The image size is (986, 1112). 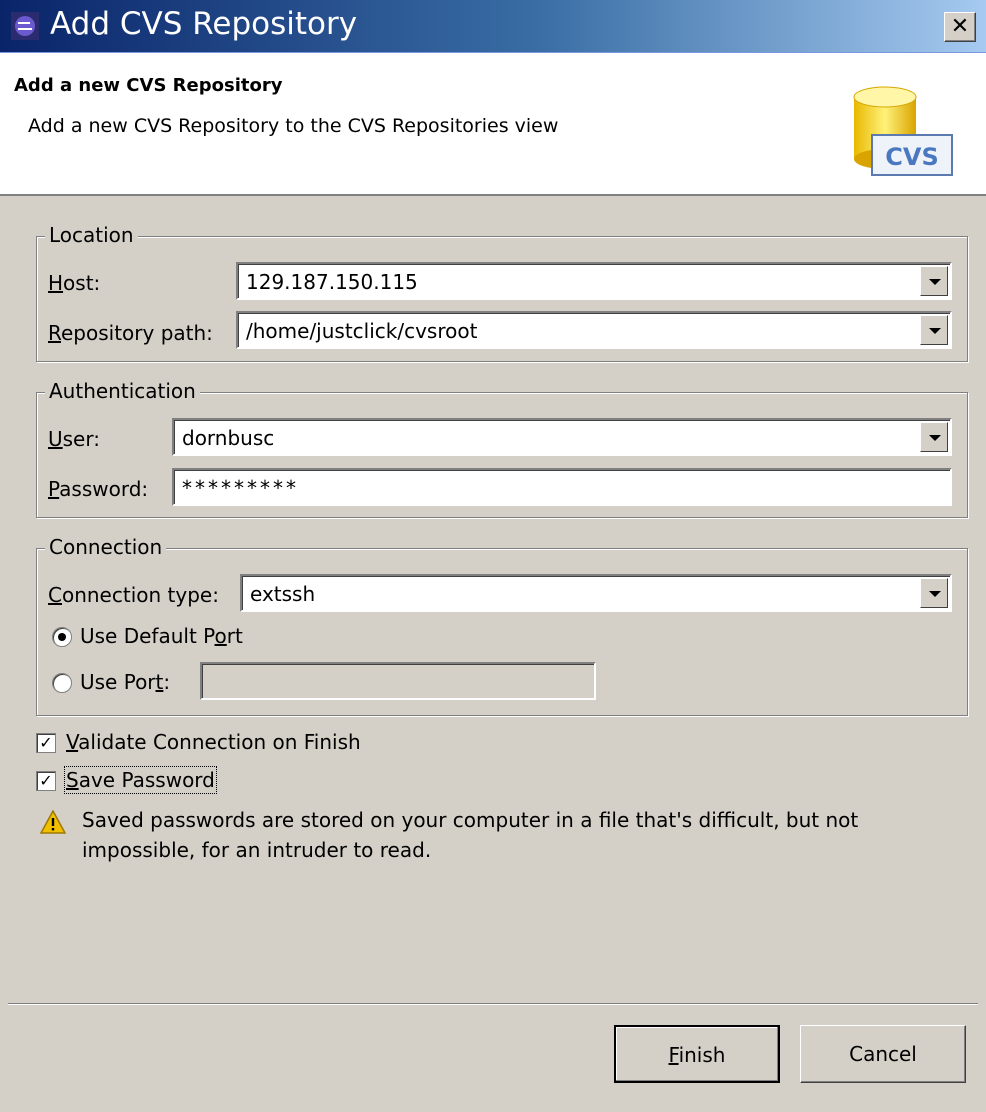 I want to click on use-default-port-radio, so click(x=62, y=637).